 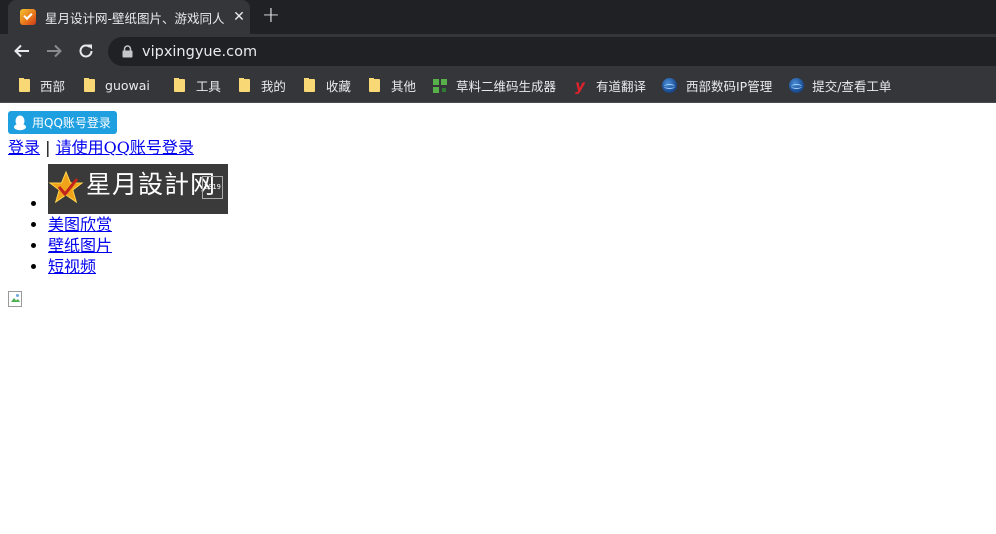 I want to click on menu-item-gallery: 美图欣赏, so click(x=518, y=224).